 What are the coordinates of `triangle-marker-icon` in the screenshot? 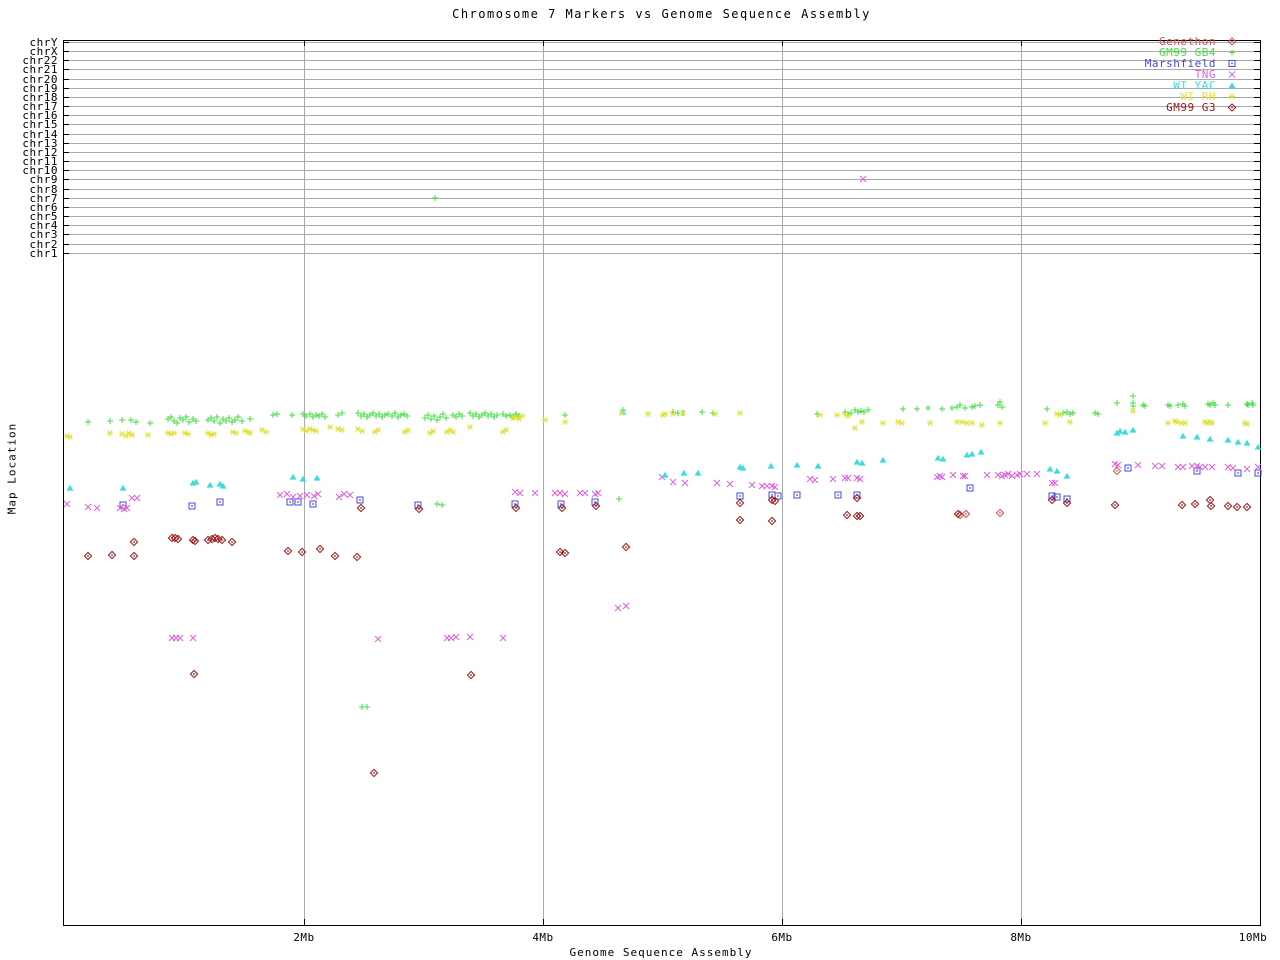 It's located at (1232, 85).